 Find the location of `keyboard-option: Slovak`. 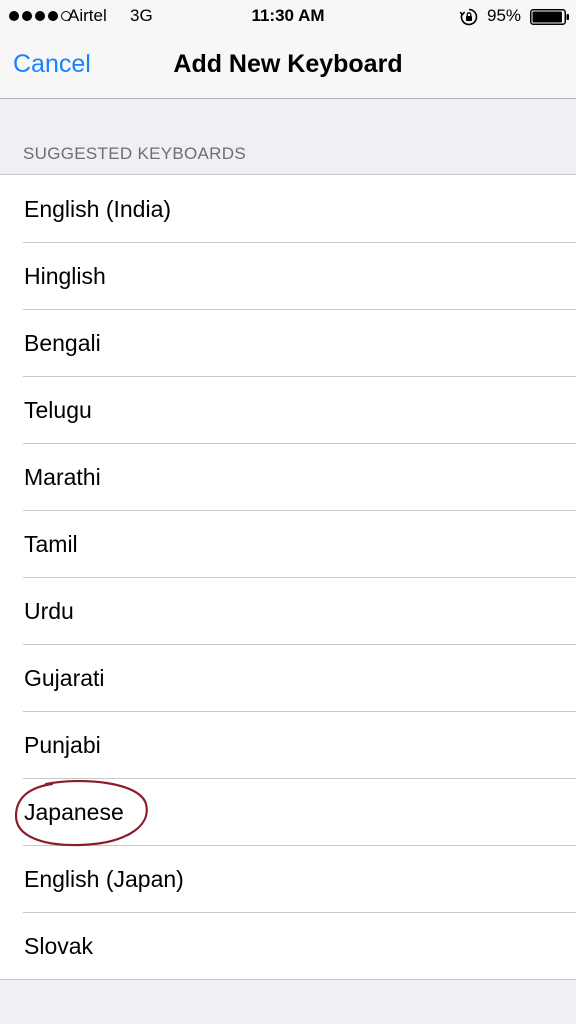

keyboard-option: Slovak is located at coordinates (288, 945).